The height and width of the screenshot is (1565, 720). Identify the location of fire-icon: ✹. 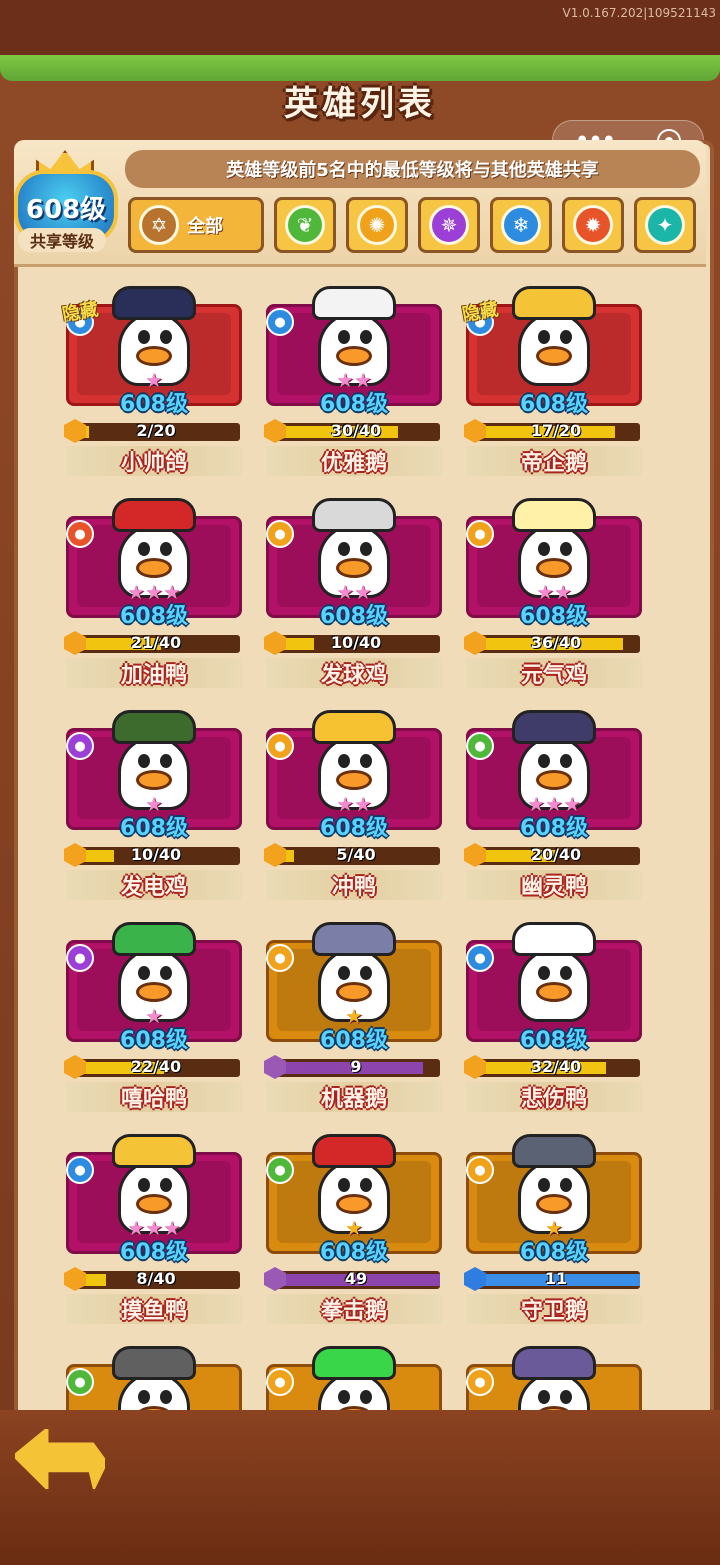
(593, 225).